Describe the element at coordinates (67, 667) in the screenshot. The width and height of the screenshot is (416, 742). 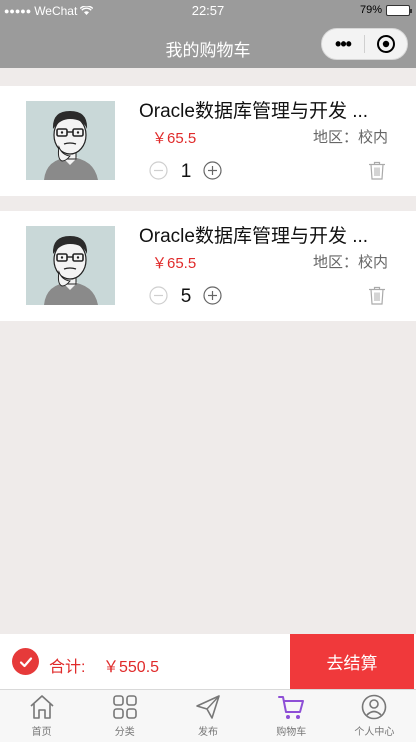
I see `total-label: 合计:` at that location.